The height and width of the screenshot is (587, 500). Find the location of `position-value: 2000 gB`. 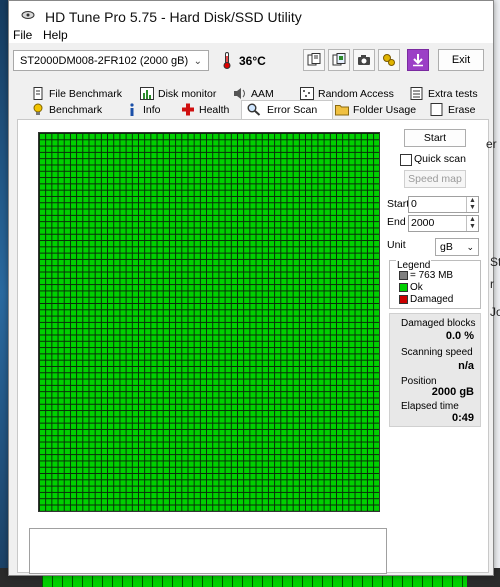

position-value: 2000 gB is located at coordinates (452, 392).